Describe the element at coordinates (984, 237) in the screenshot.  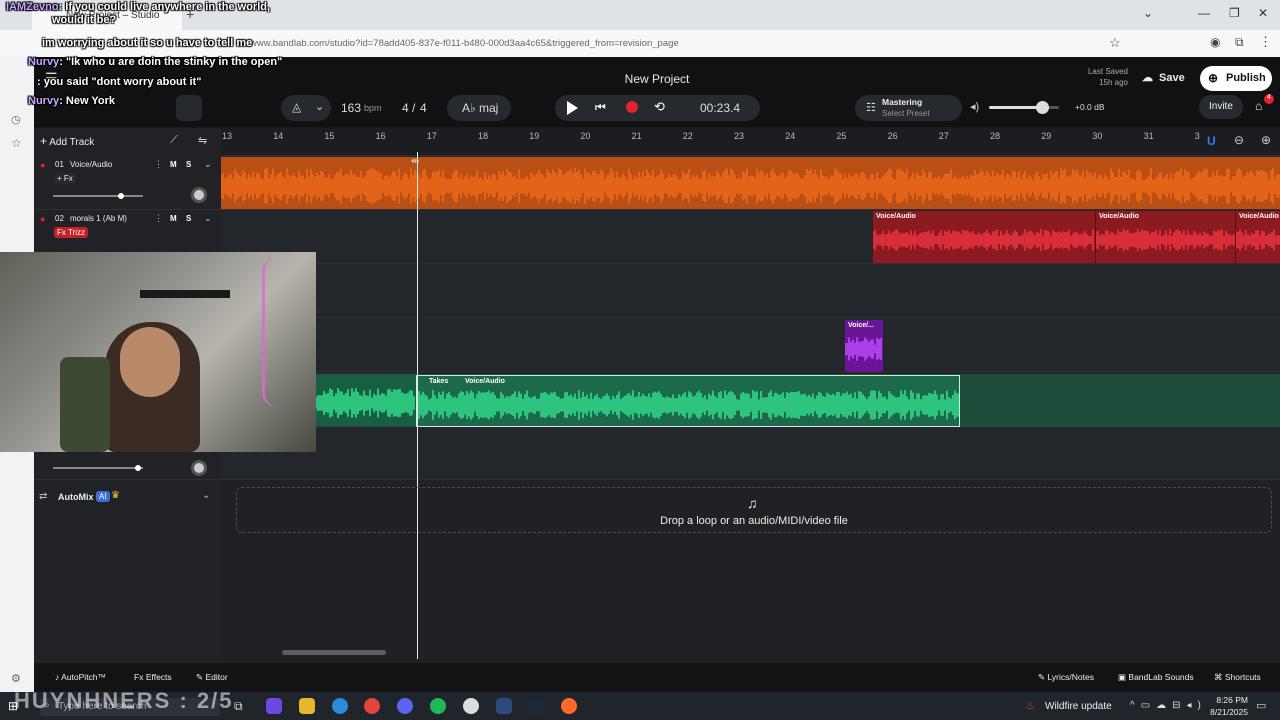
I see `audio-clip-red-1: Voice/Audio` at that location.